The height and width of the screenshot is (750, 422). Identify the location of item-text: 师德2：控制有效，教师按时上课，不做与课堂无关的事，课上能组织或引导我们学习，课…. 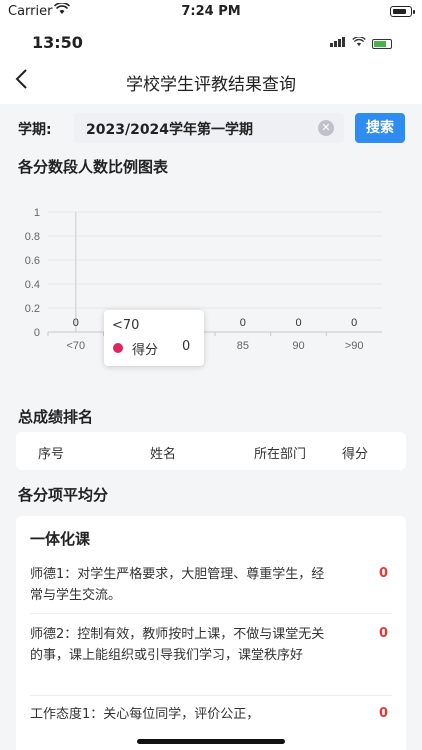
(177, 645).